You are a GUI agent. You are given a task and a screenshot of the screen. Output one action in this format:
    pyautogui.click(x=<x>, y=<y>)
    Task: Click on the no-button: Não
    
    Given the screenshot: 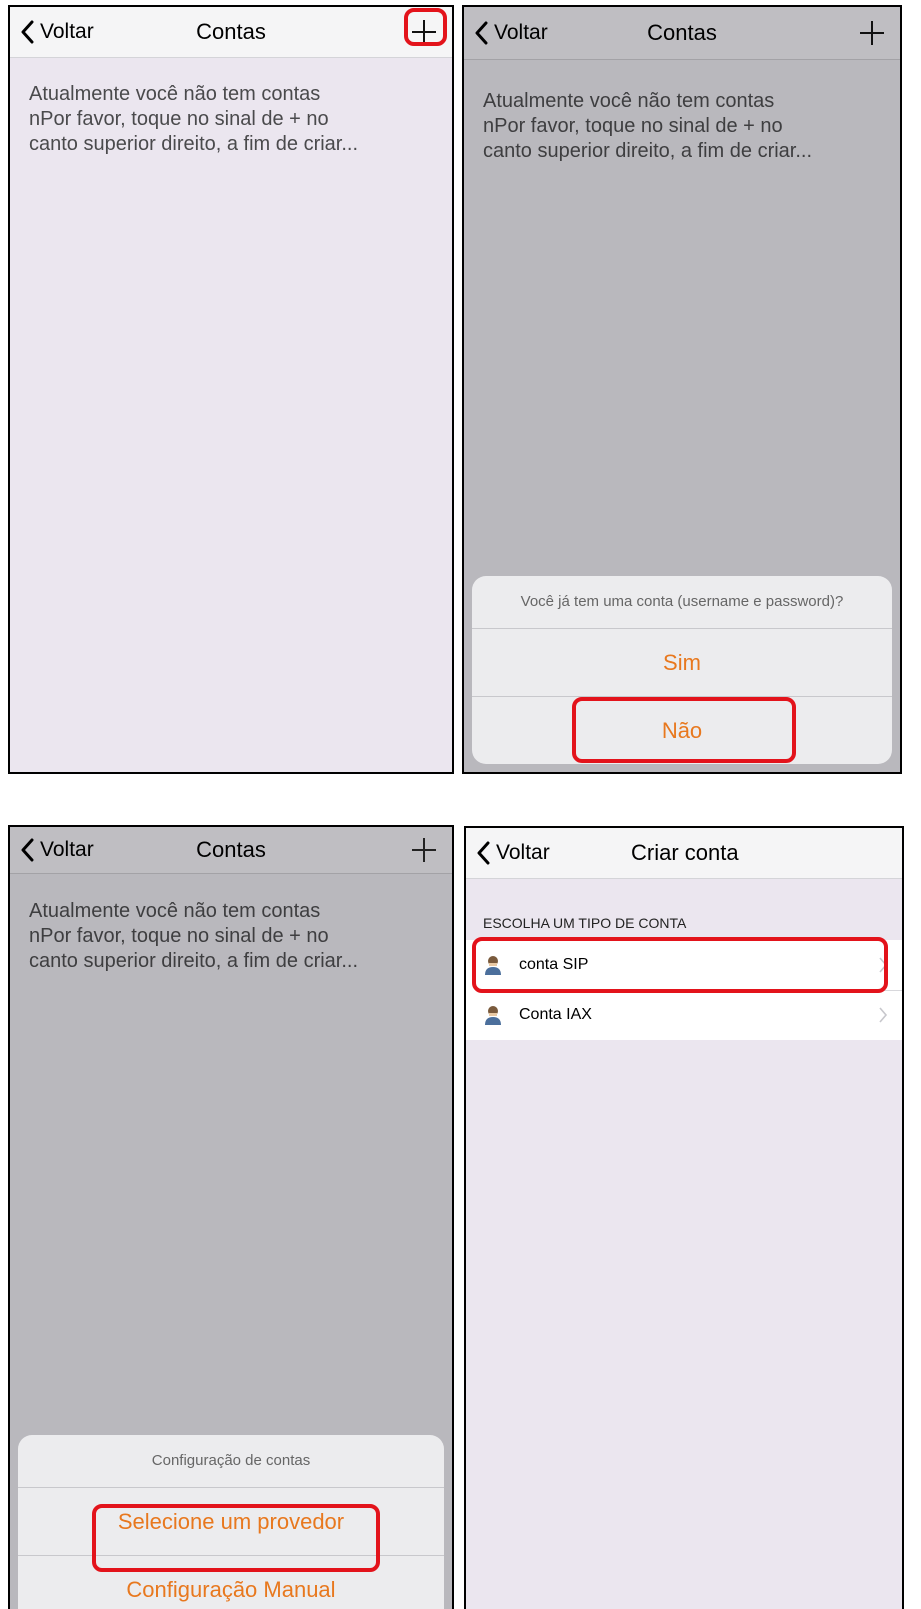 What is the action you would take?
    pyautogui.click(x=682, y=730)
    